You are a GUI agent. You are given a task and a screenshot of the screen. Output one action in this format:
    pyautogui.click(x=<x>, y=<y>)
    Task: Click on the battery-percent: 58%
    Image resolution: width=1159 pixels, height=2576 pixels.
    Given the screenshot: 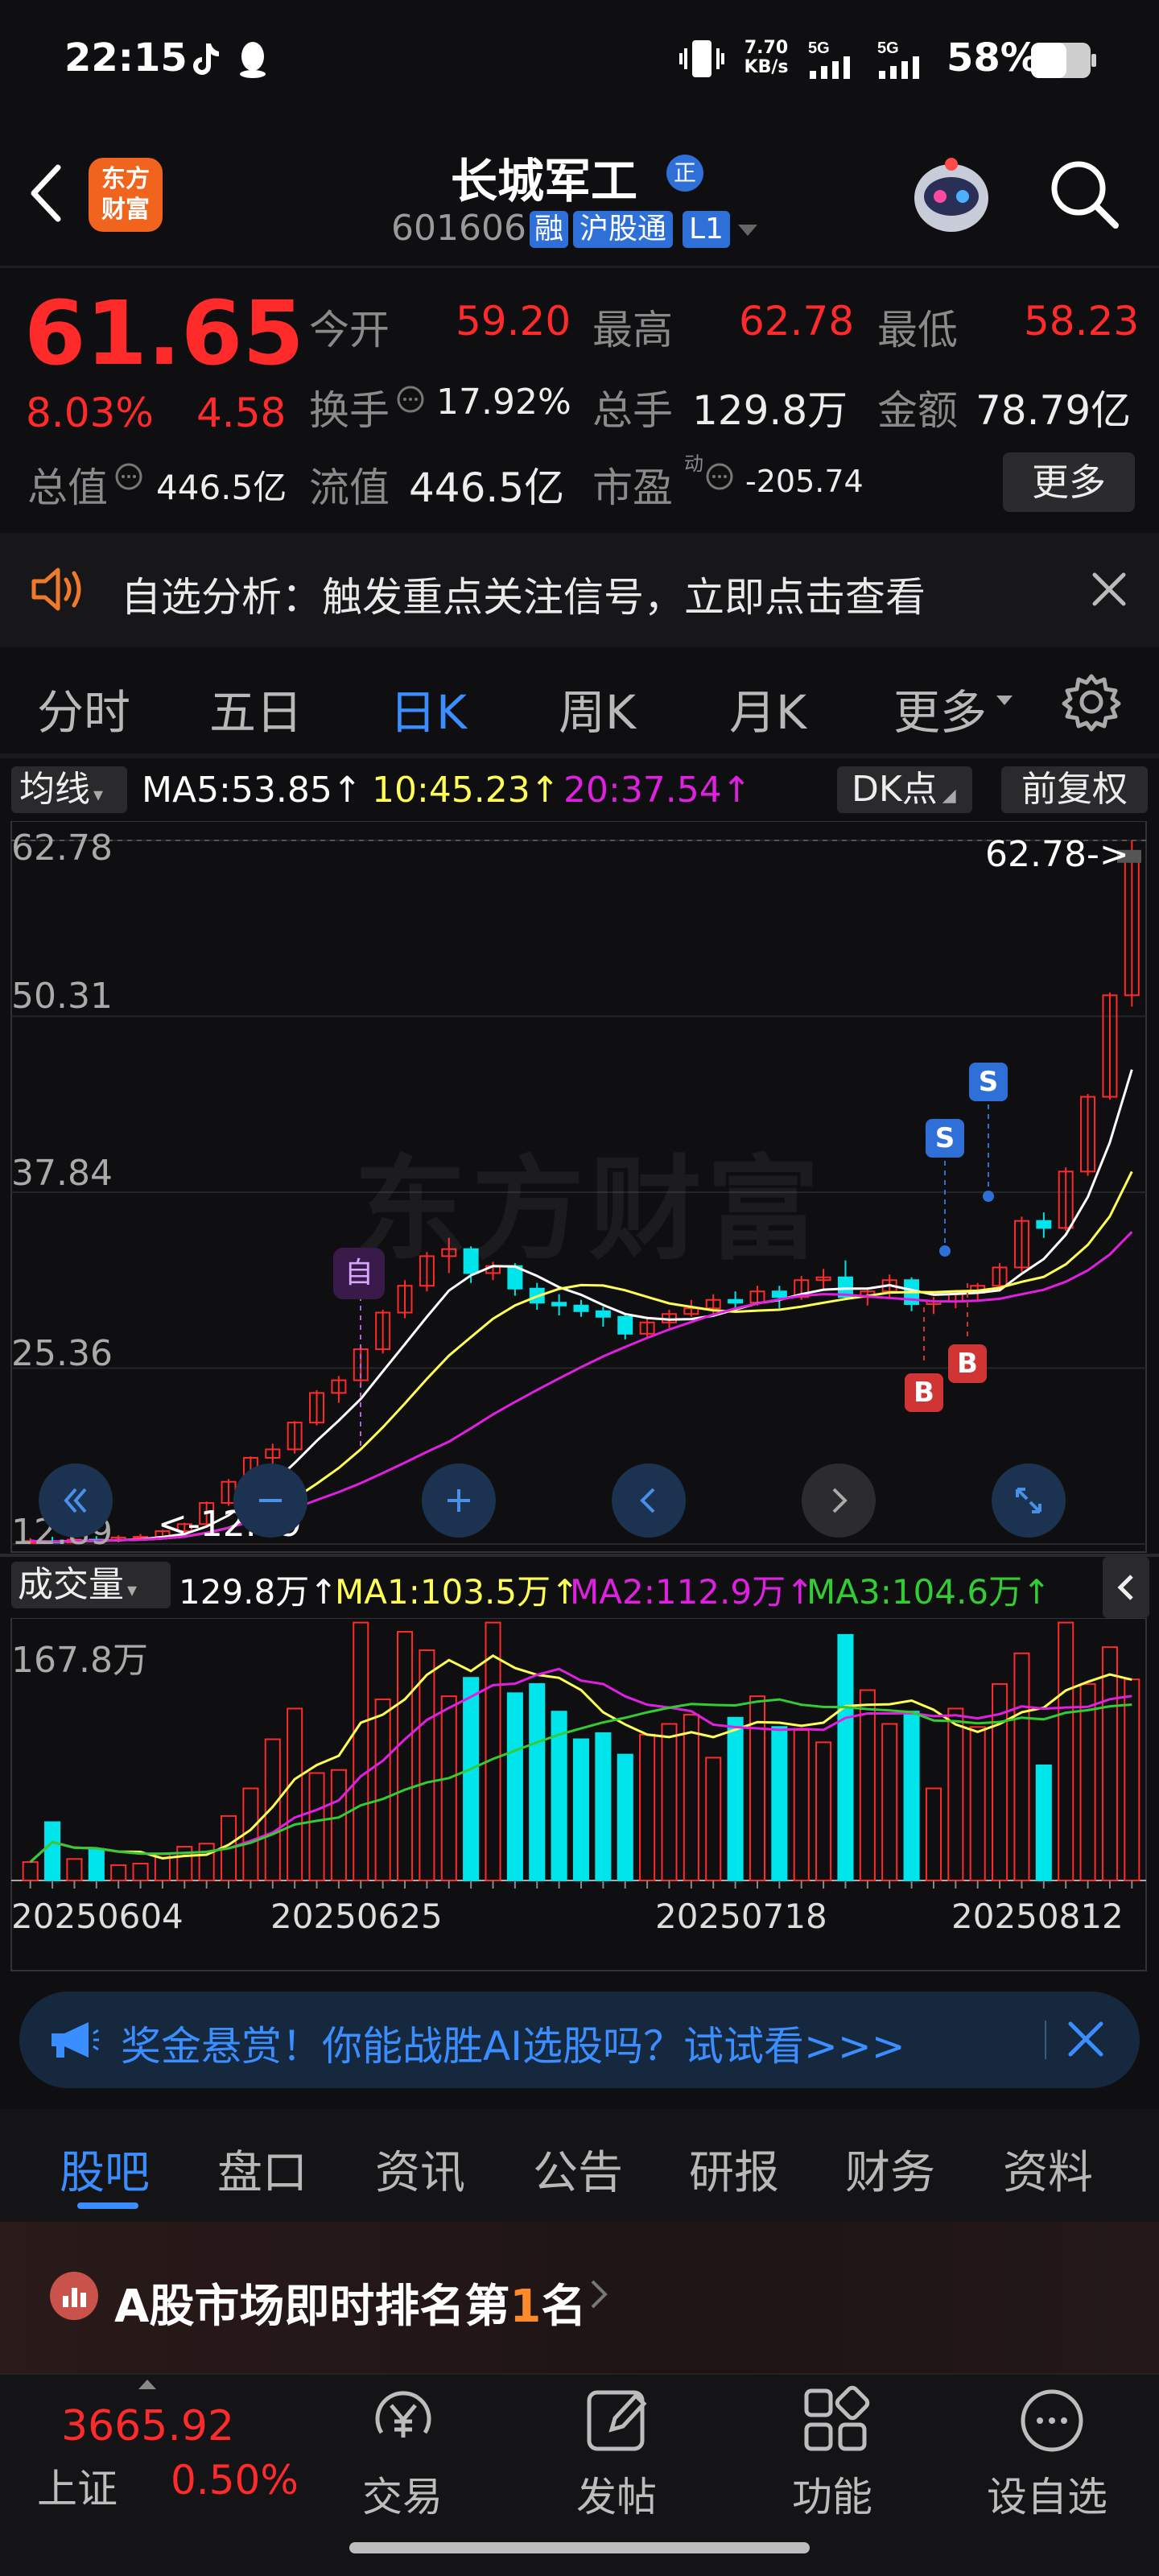 What is the action you would take?
    pyautogui.click(x=993, y=57)
    